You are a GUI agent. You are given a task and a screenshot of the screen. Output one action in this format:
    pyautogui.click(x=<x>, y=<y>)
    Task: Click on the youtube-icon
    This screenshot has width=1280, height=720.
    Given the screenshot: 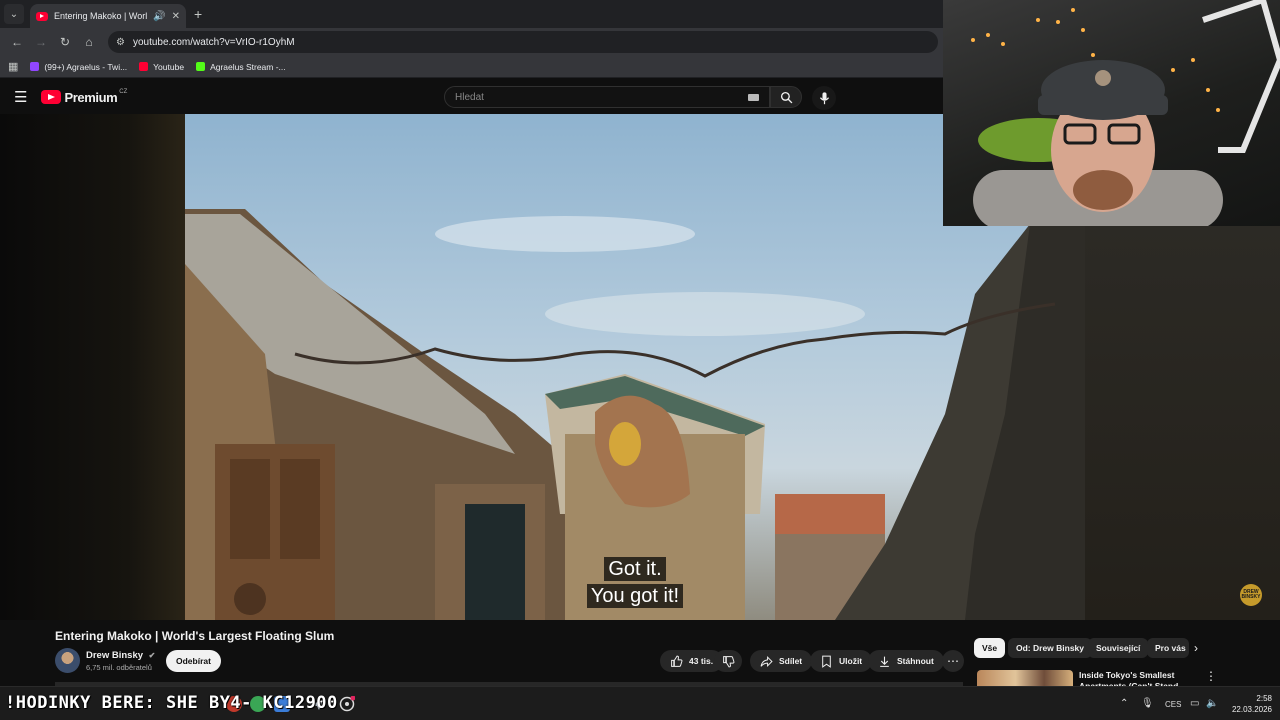 What is the action you would take?
    pyautogui.click(x=144, y=66)
    